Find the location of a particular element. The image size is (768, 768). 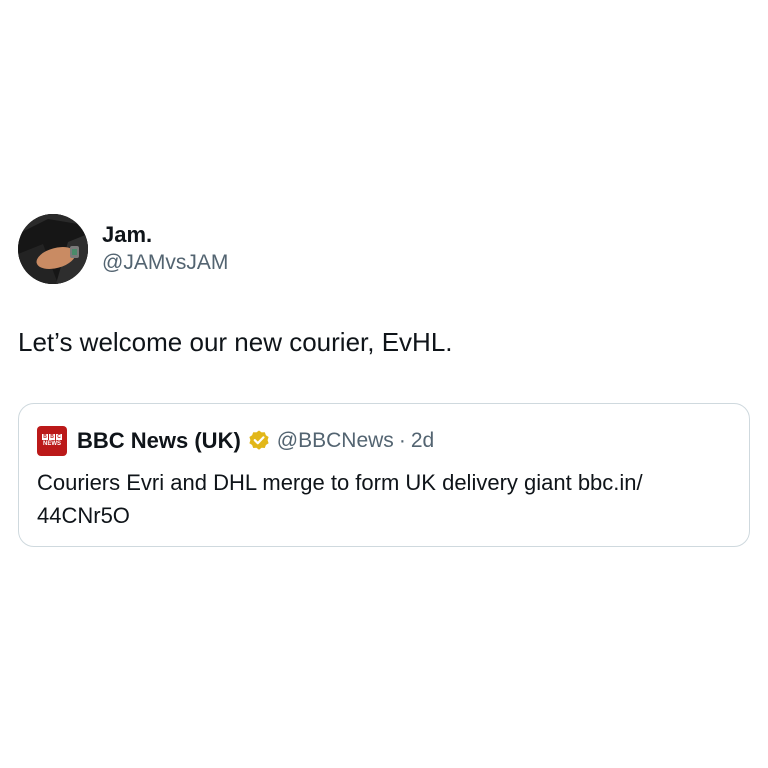

avatar-photo-icon is located at coordinates (53, 249).